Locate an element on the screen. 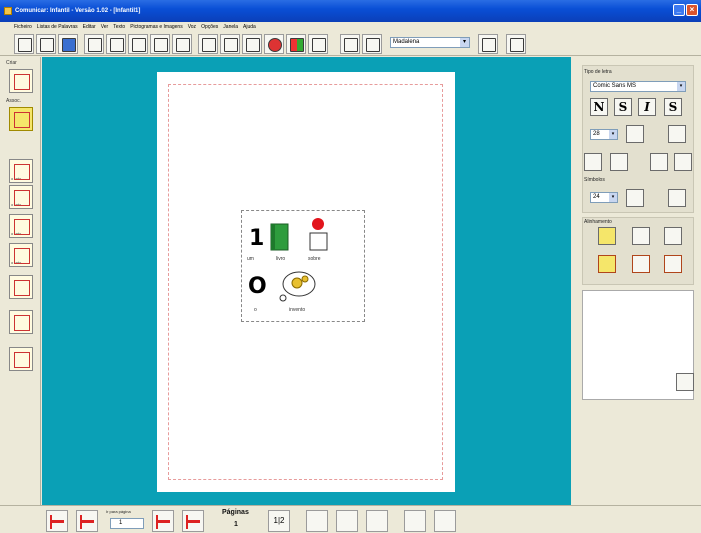  delete-page-icon is located at coordinates (445, 521).